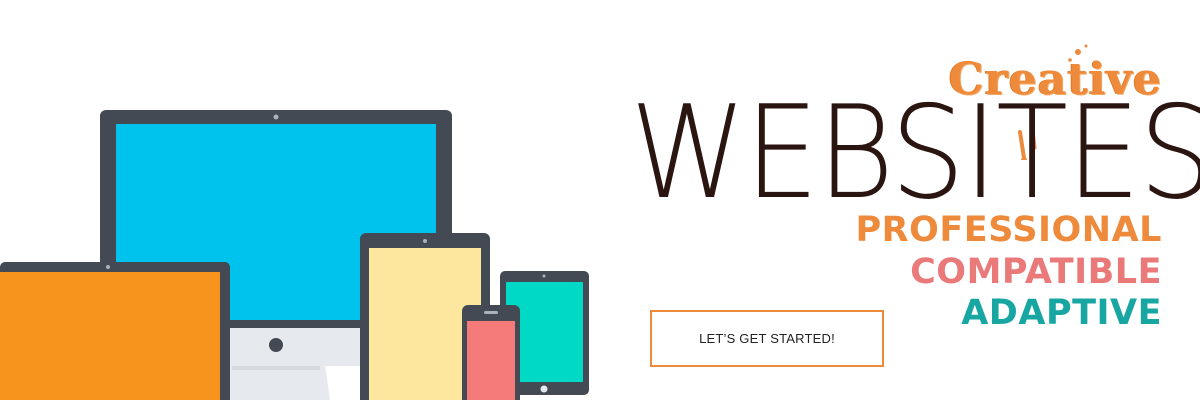  What do you see at coordinates (491, 352) in the screenshot?
I see `smartphone-icon` at bounding box center [491, 352].